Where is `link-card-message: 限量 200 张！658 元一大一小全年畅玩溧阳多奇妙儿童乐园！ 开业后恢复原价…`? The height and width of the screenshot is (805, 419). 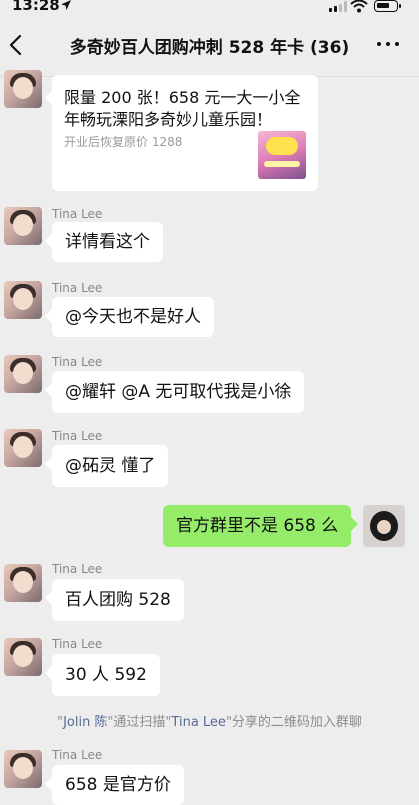 link-card-message: 限量 200 张！658 元一大一小全年畅玩溧阳多奇妙儿童乐园！ 开业后恢复原价… is located at coordinates (185, 133).